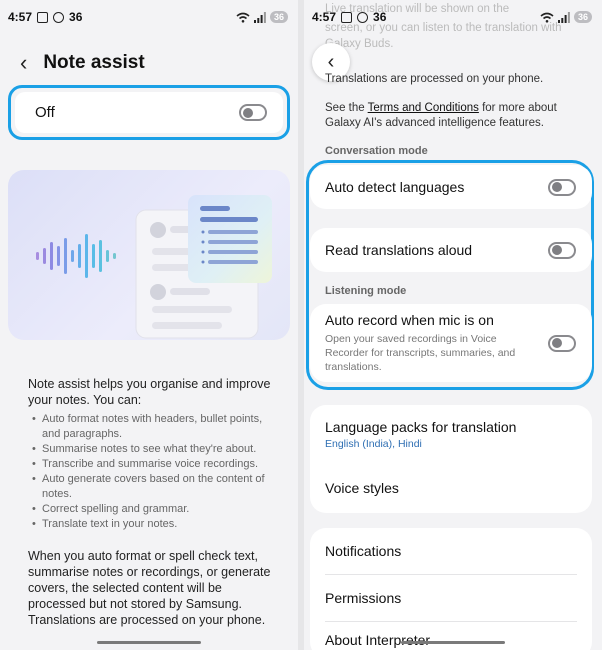  Describe the element at coordinates (230, 239) in the screenshot. I see `summary-card-graphic` at that location.